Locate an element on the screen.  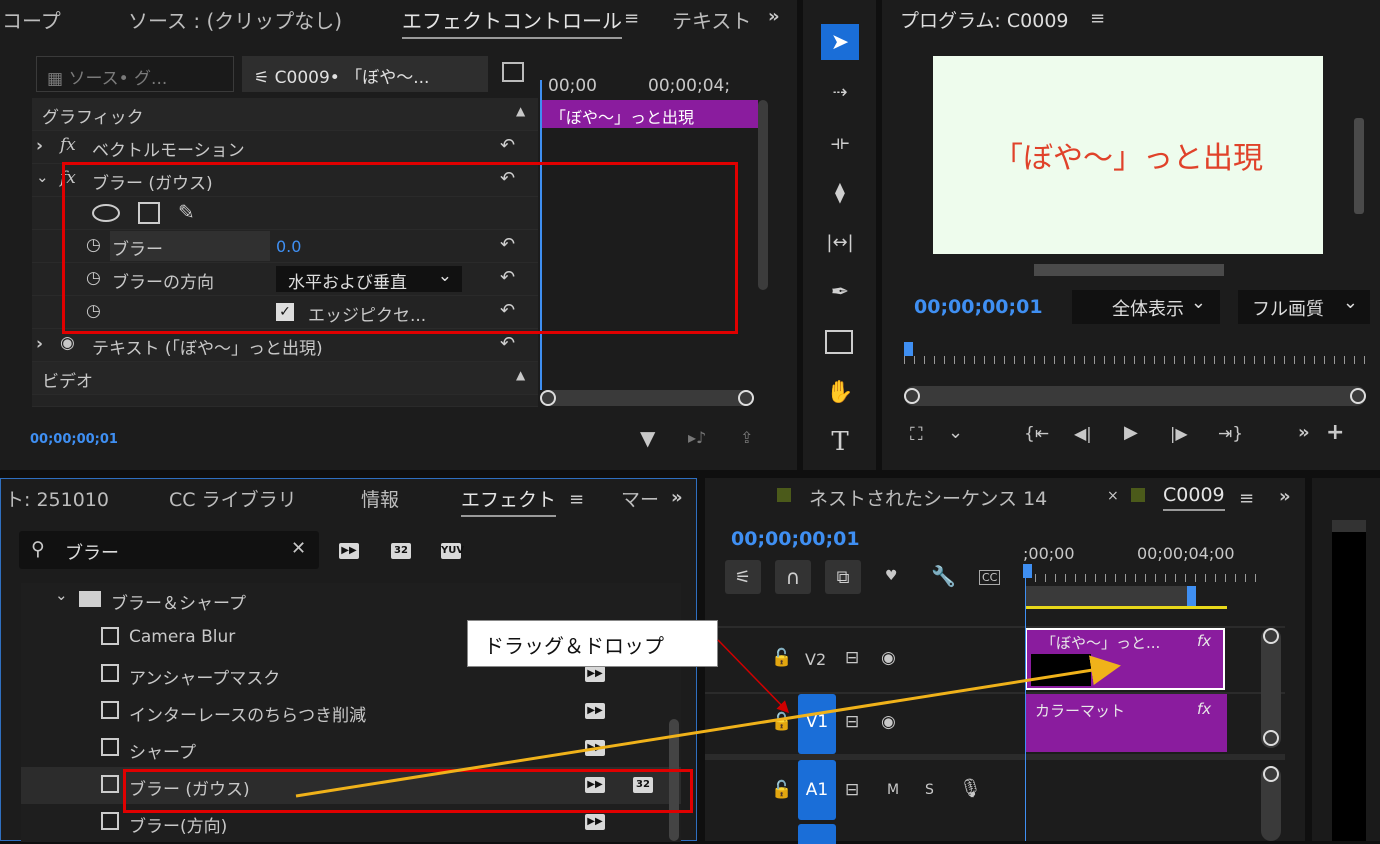
row-vector-motion: › fx ベクトルモーション ↶ is located at coordinates (285, 147).